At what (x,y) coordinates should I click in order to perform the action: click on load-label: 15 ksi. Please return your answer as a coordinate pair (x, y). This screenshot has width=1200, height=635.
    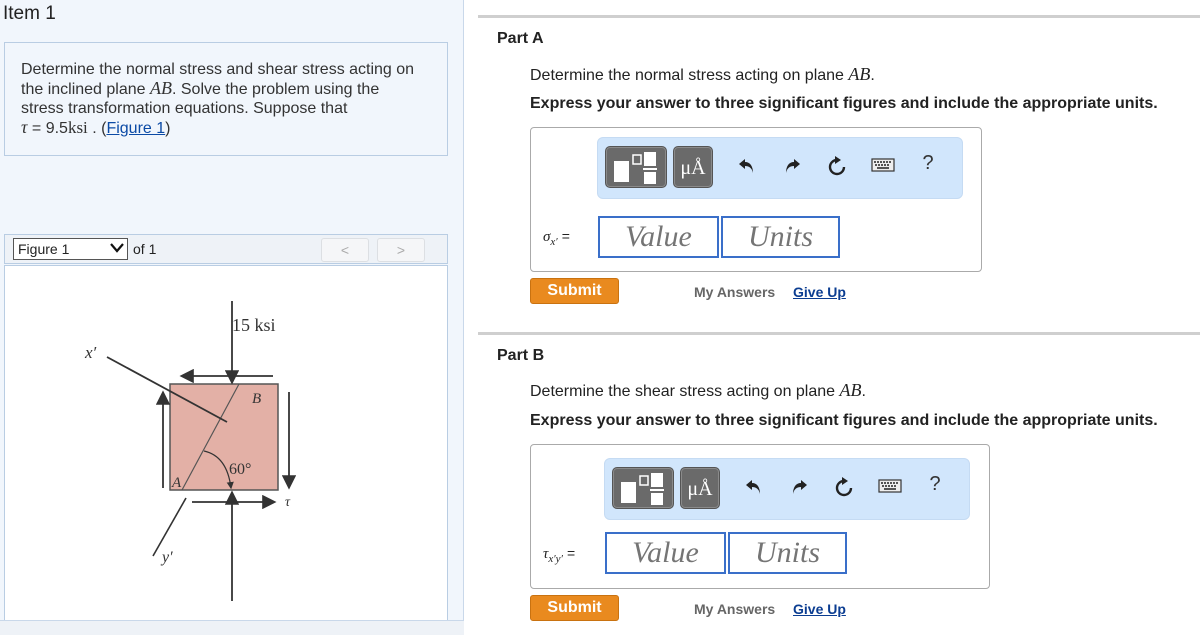
    Looking at the image, I should click on (254, 325).